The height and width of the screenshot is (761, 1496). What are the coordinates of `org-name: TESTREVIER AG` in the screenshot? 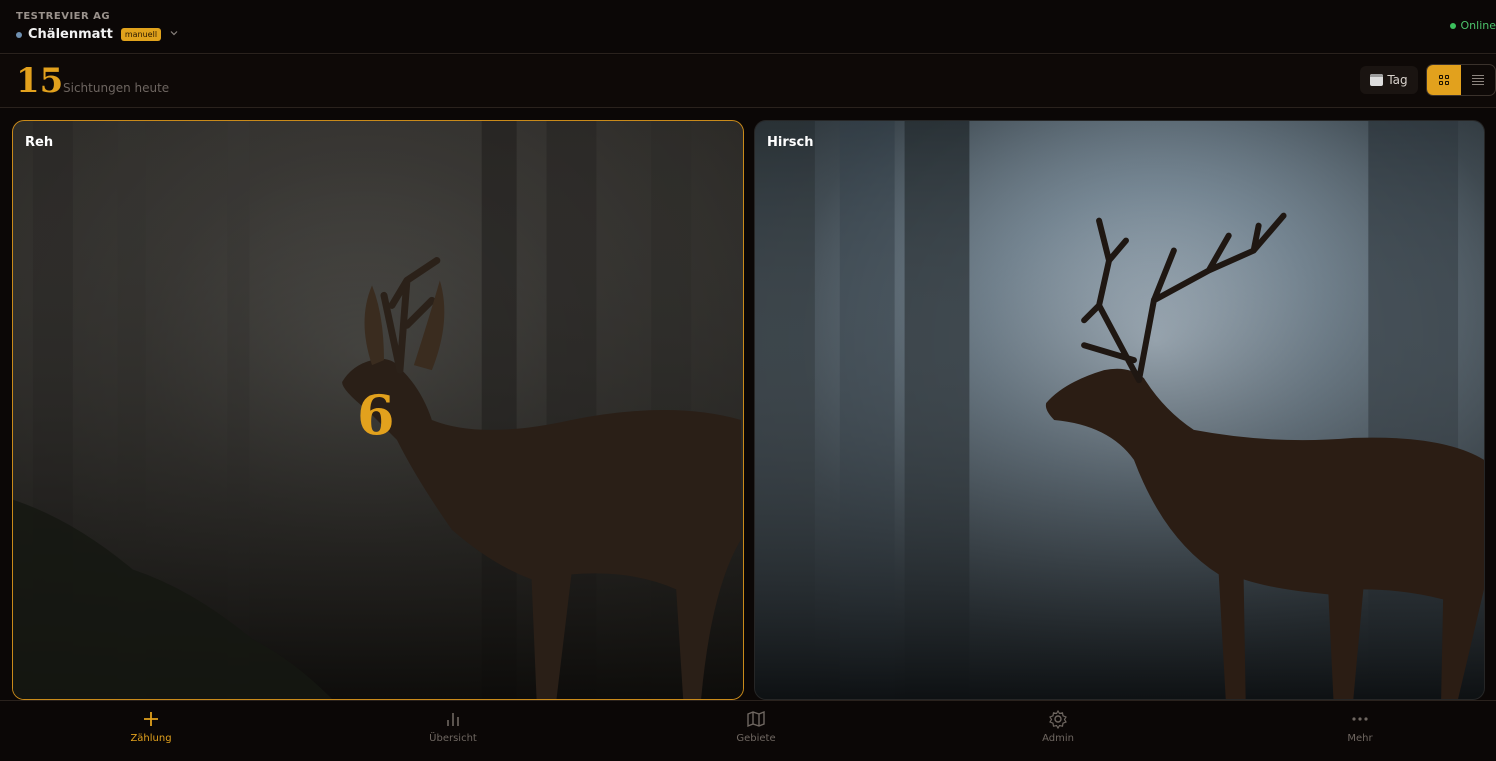 It's located at (63, 16).